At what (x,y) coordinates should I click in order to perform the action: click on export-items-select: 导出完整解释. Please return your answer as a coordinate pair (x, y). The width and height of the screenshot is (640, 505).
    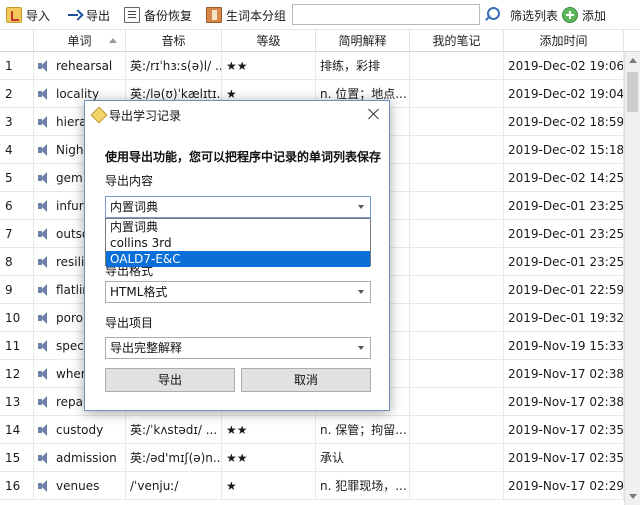
    Looking at the image, I should click on (238, 348).